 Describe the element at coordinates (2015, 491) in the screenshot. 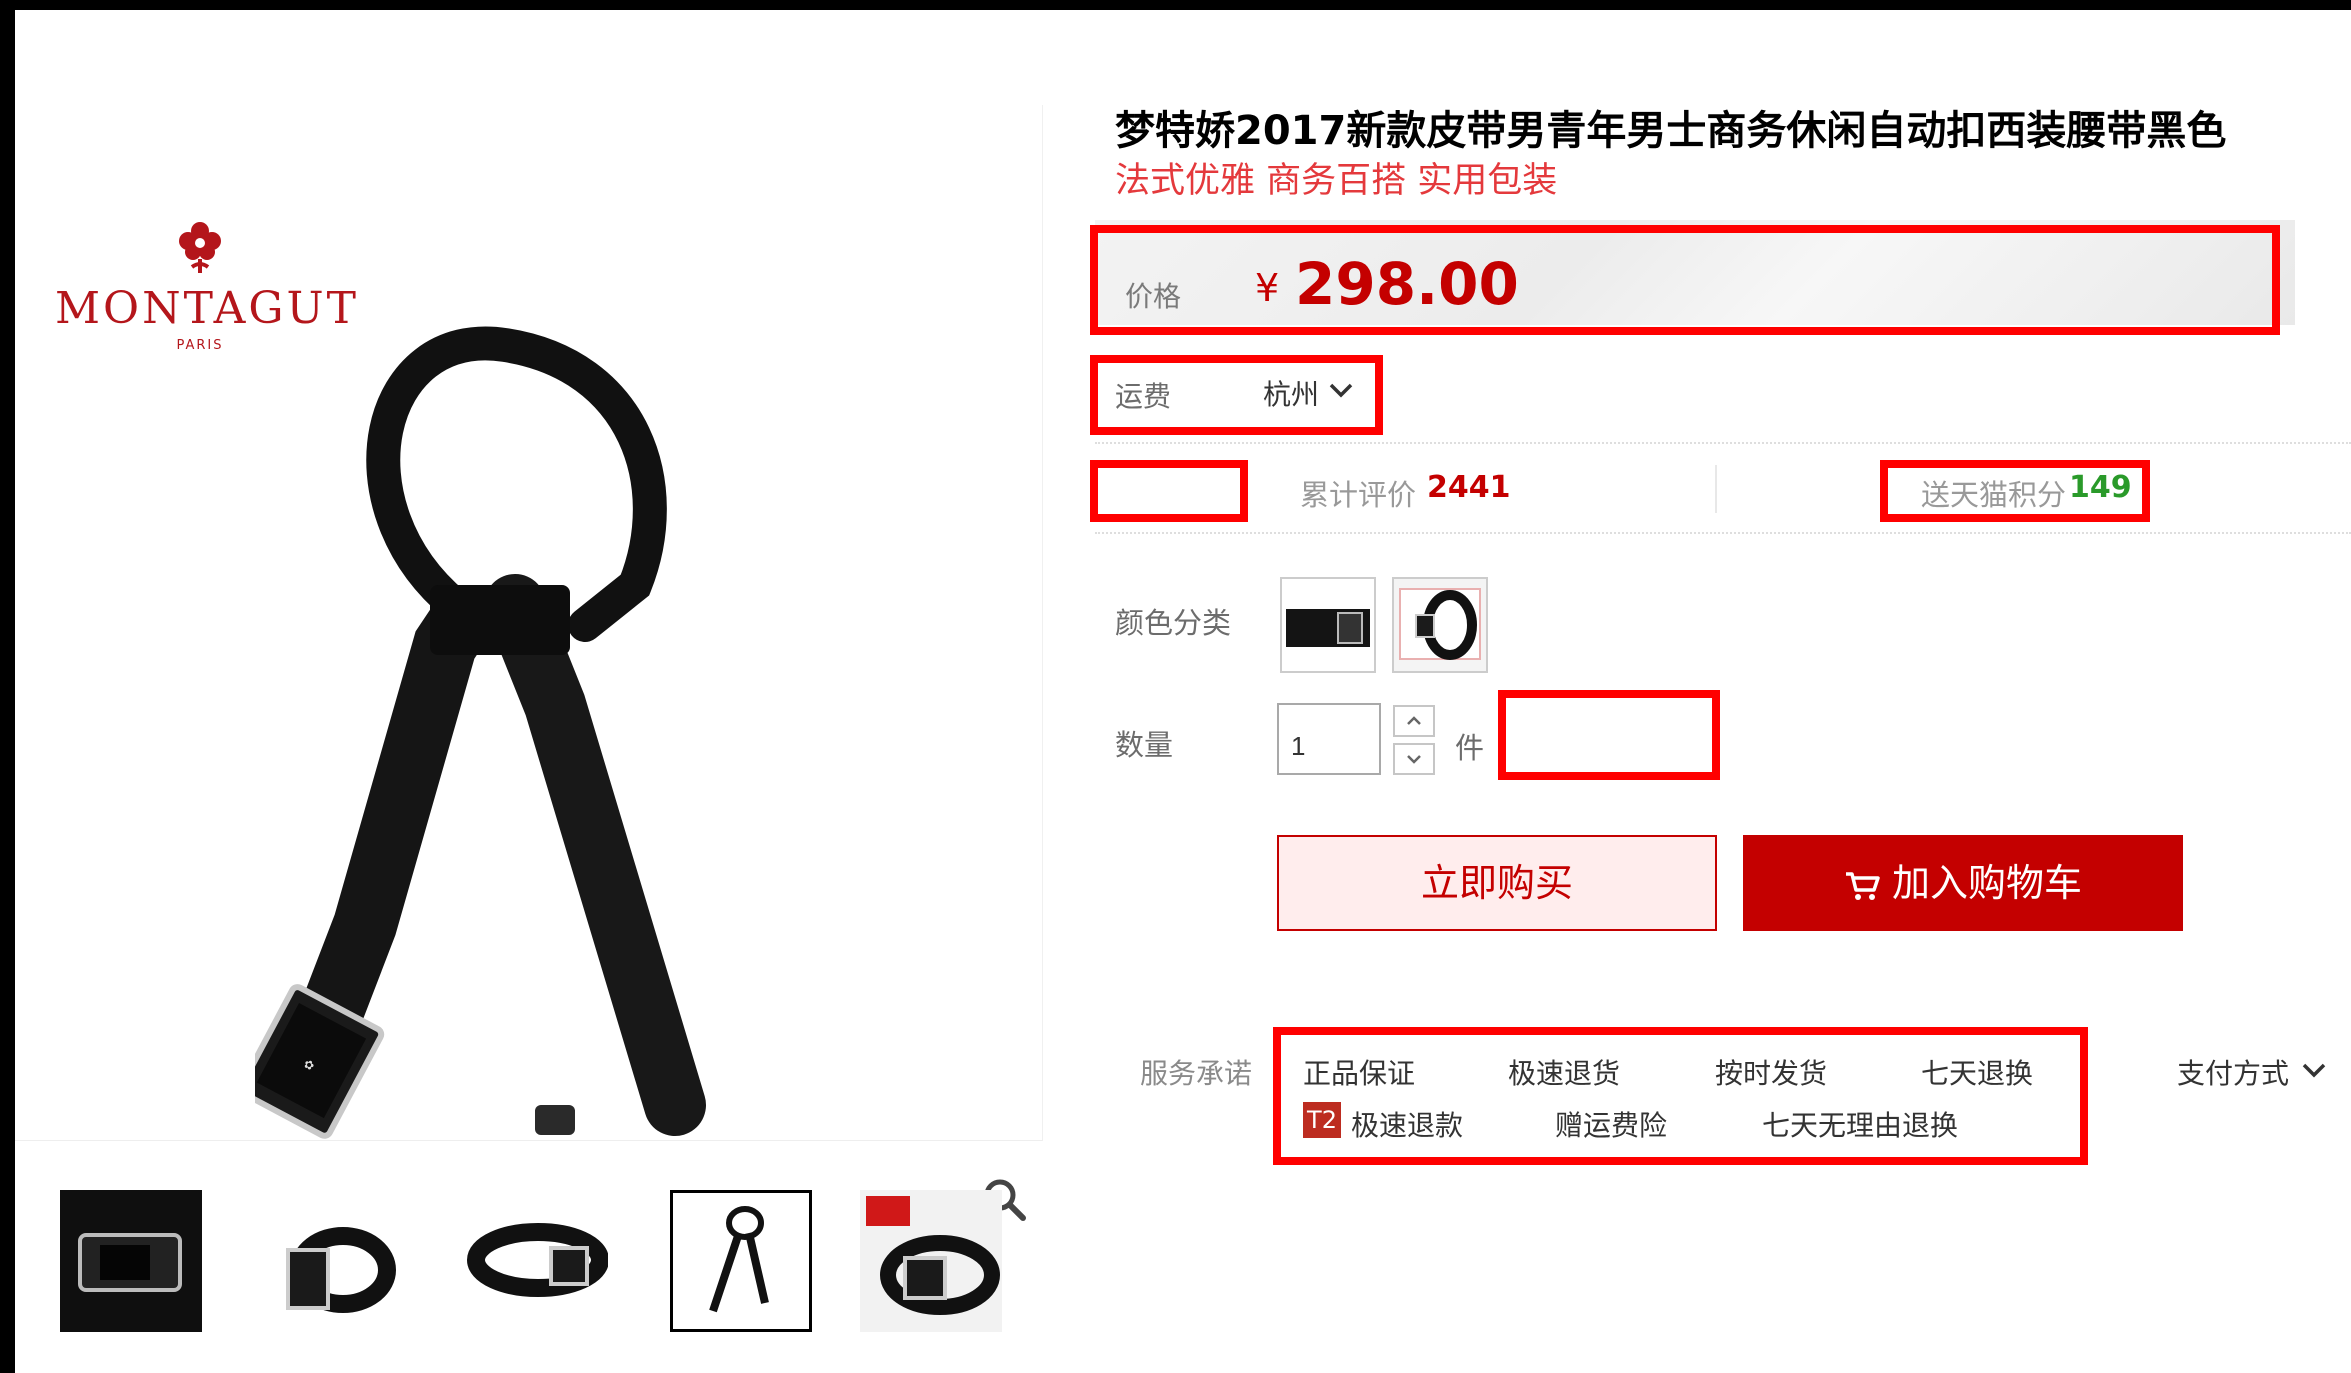

I see `highlight-box-points` at that location.